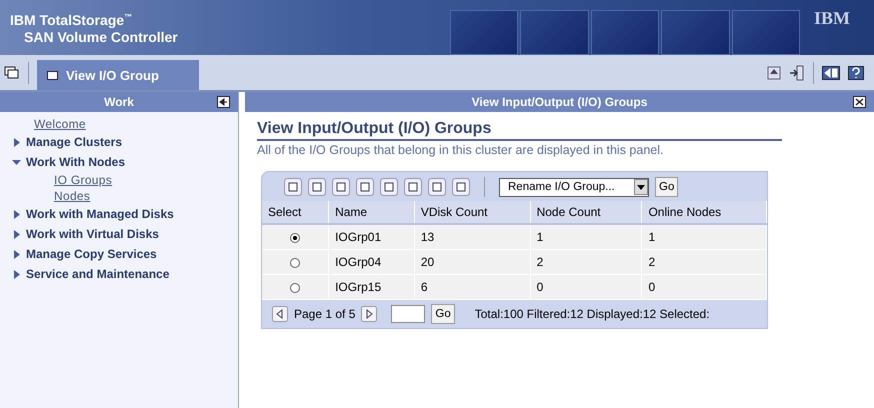 The image size is (874, 408). Describe the element at coordinates (408, 314) in the screenshot. I see `page-input` at that location.